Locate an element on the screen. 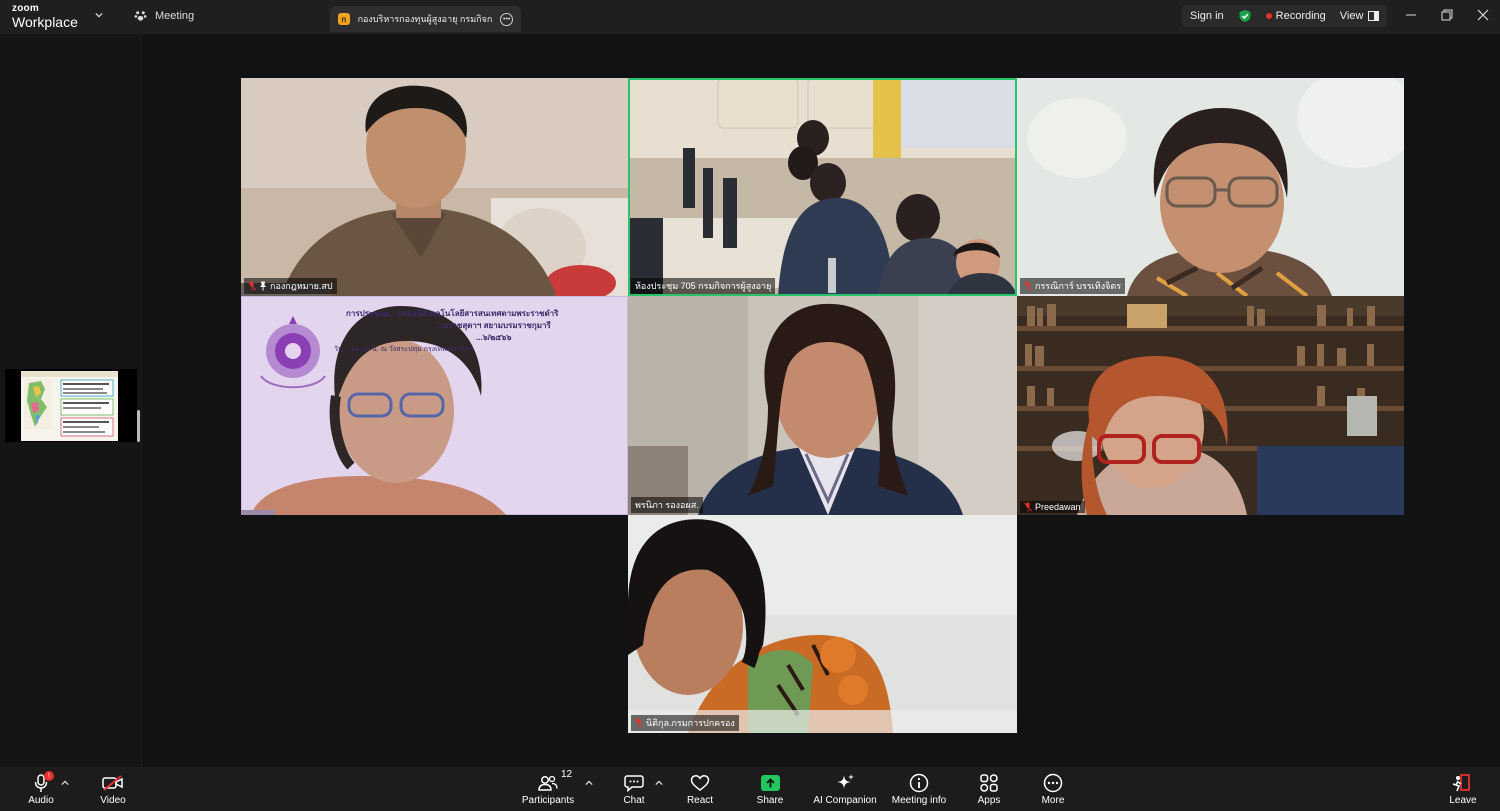 This screenshot has width=1500, height=811. ai-companion-label: AI Companion is located at coordinates (845, 800).